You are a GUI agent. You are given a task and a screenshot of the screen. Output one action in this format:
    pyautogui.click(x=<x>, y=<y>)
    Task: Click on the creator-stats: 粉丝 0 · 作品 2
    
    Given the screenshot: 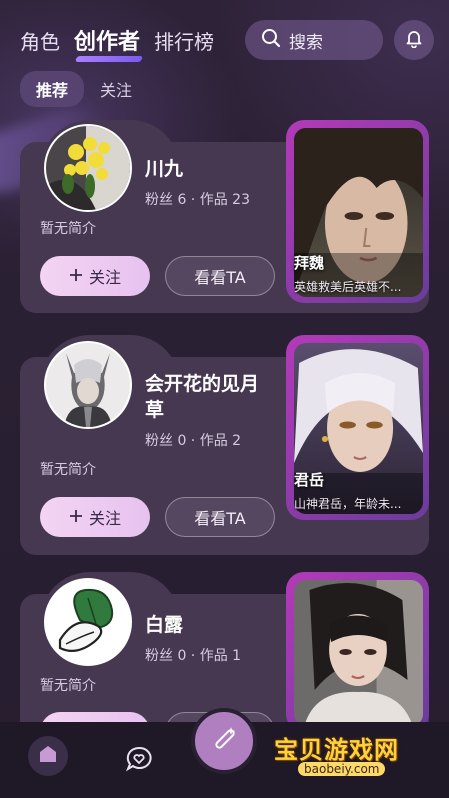 What is the action you would take?
    pyautogui.click(x=193, y=441)
    